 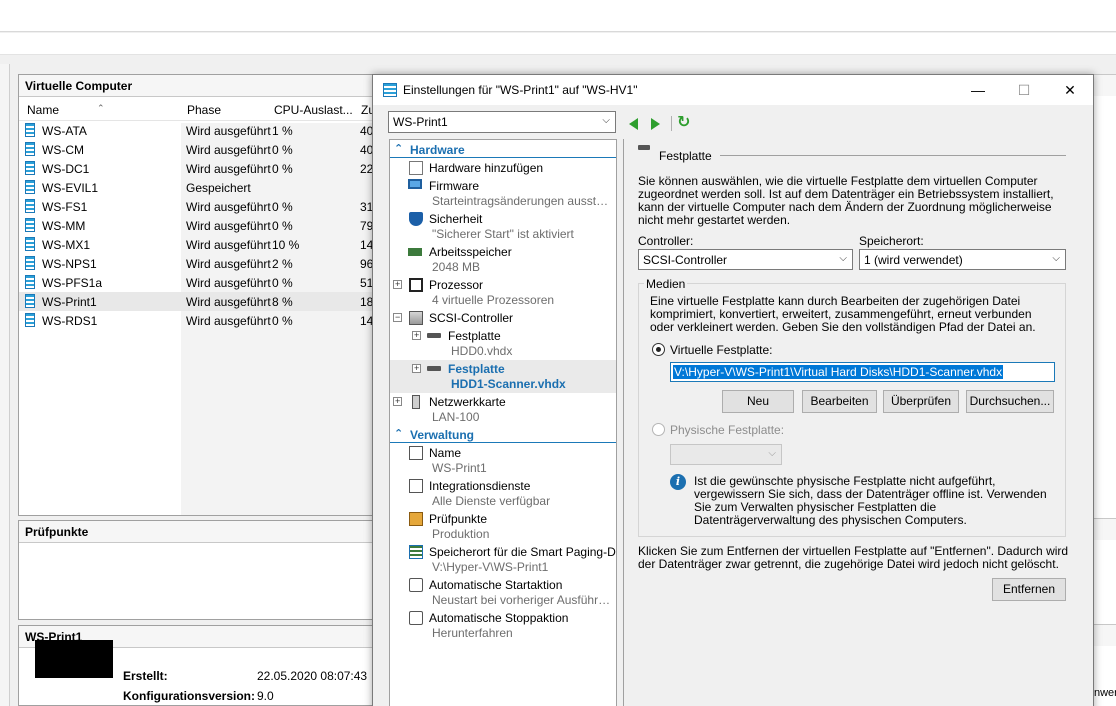 What do you see at coordinates (658, 429) in the screenshot?
I see `physical-disk-radio` at bounding box center [658, 429].